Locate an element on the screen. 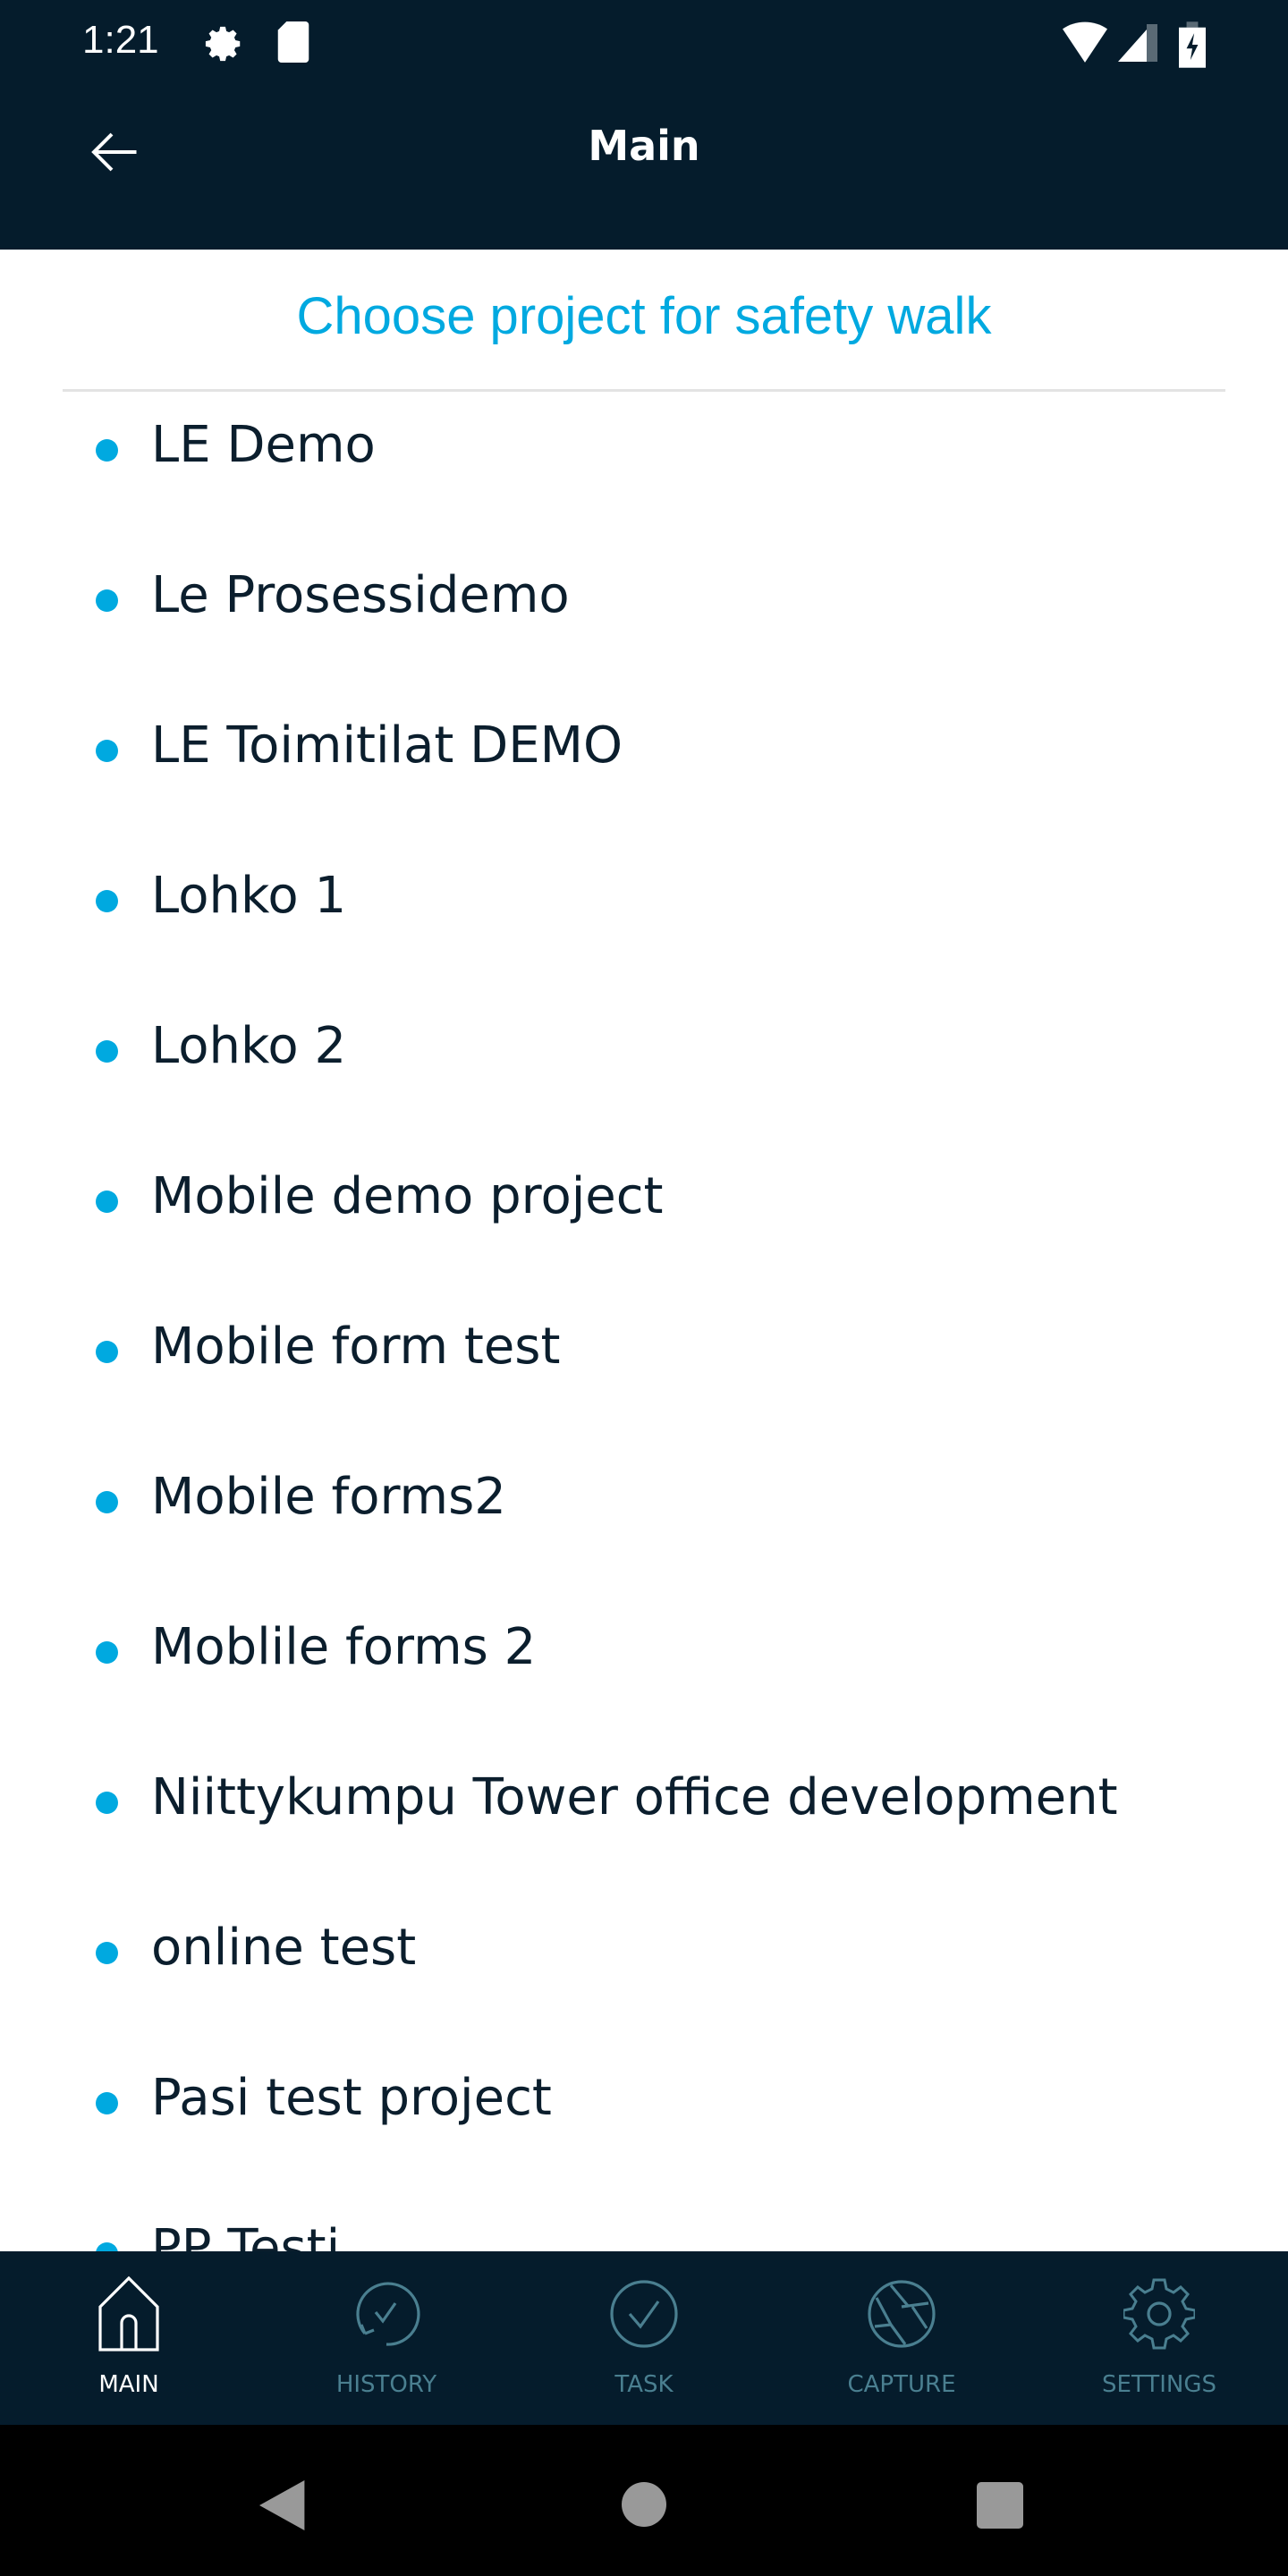  project-name: Lohko 1 is located at coordinates (249, 896).